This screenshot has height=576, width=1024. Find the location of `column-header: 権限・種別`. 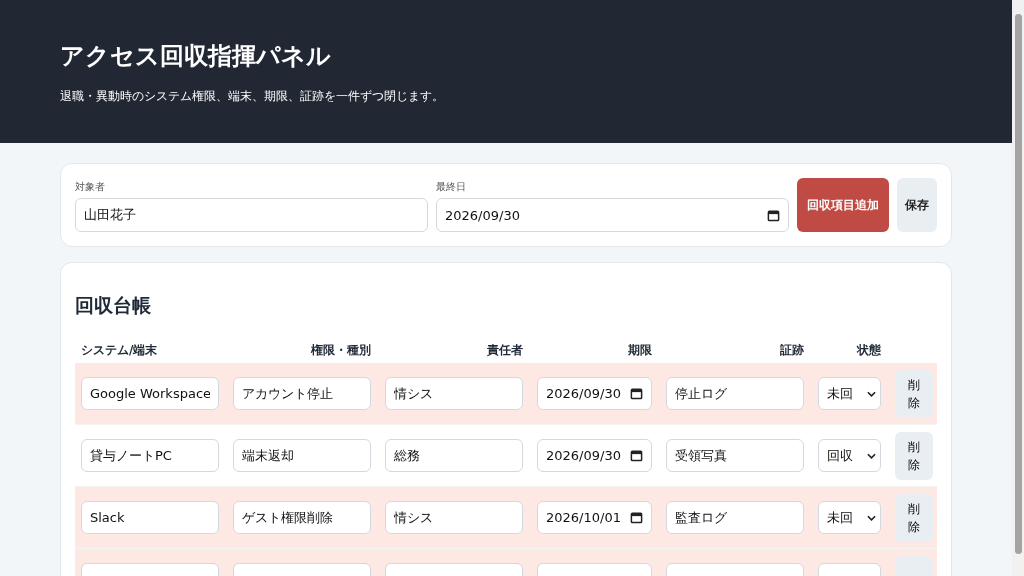

column-header: 権限・種別 is located at coordinates (340, 350).